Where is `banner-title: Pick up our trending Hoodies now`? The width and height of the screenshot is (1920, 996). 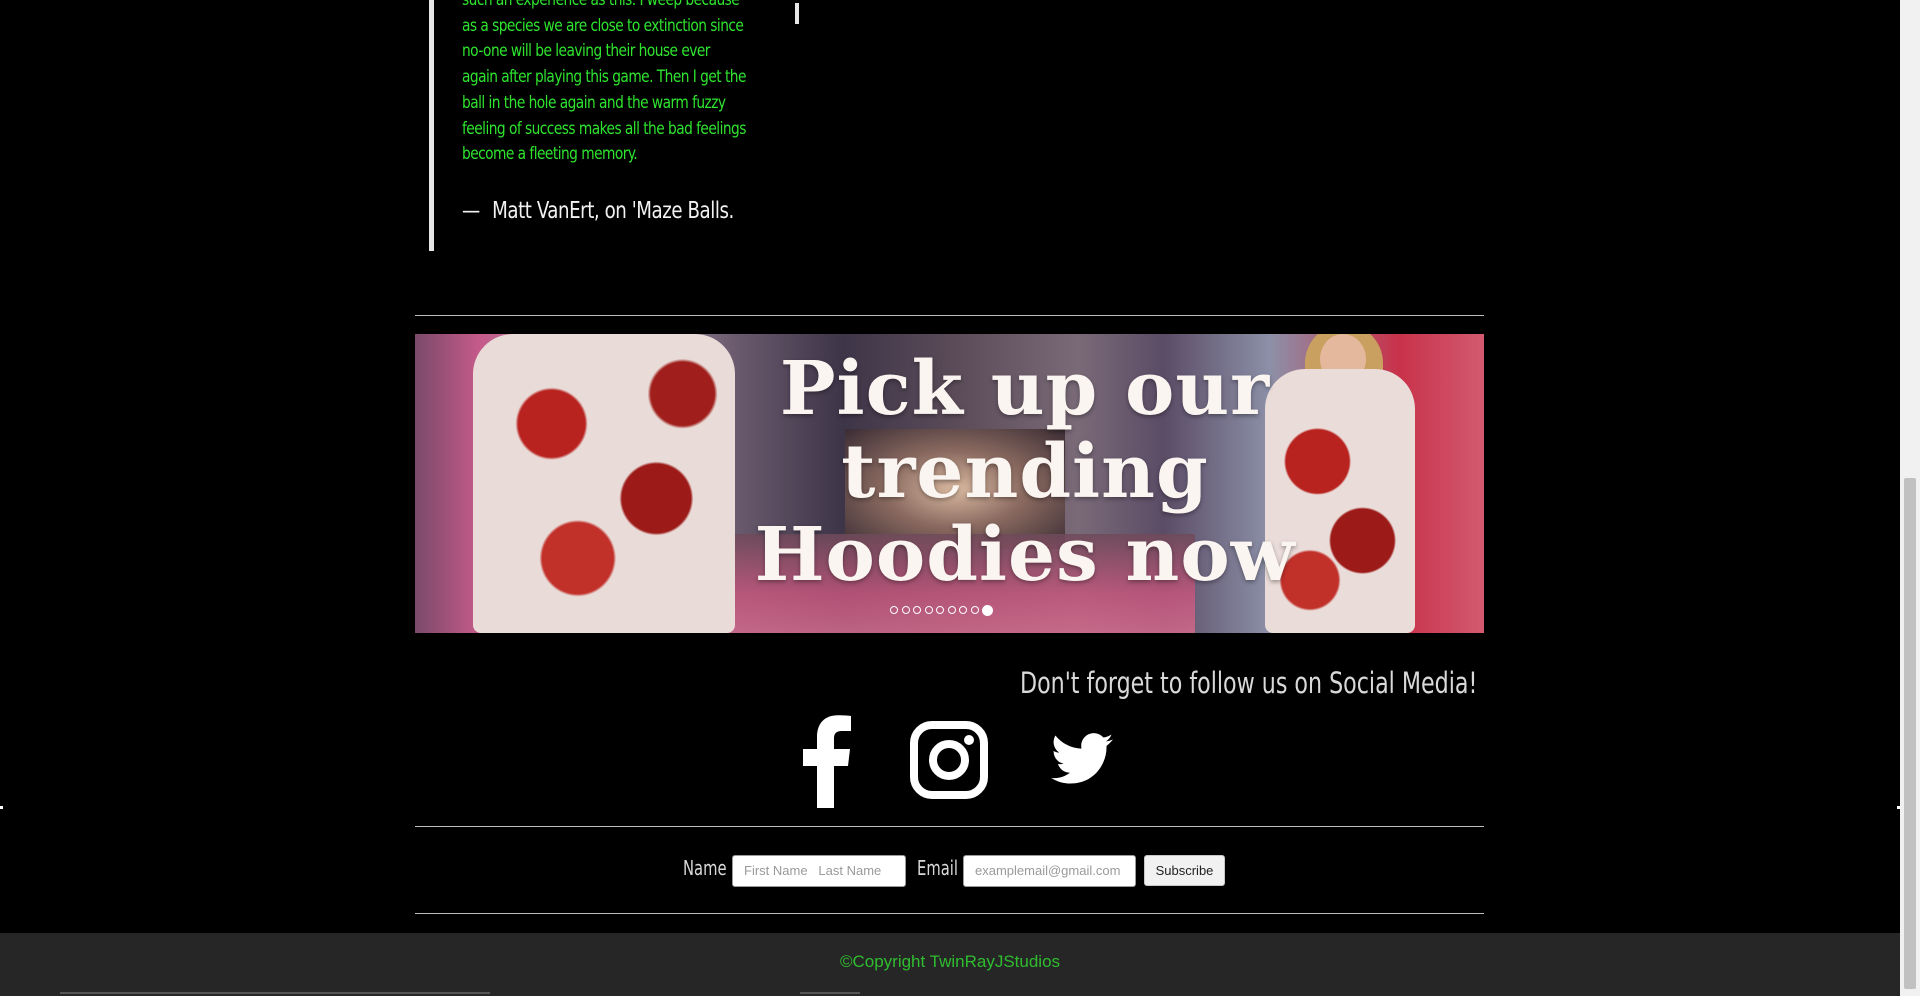 banner-title: Pick up our trending Hoodies now is located at coordinates (1025, 472).